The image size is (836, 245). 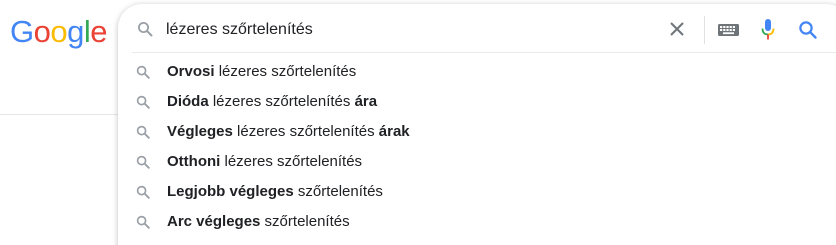 I want to click on google-logo: Google, so click(x=59, y=32).